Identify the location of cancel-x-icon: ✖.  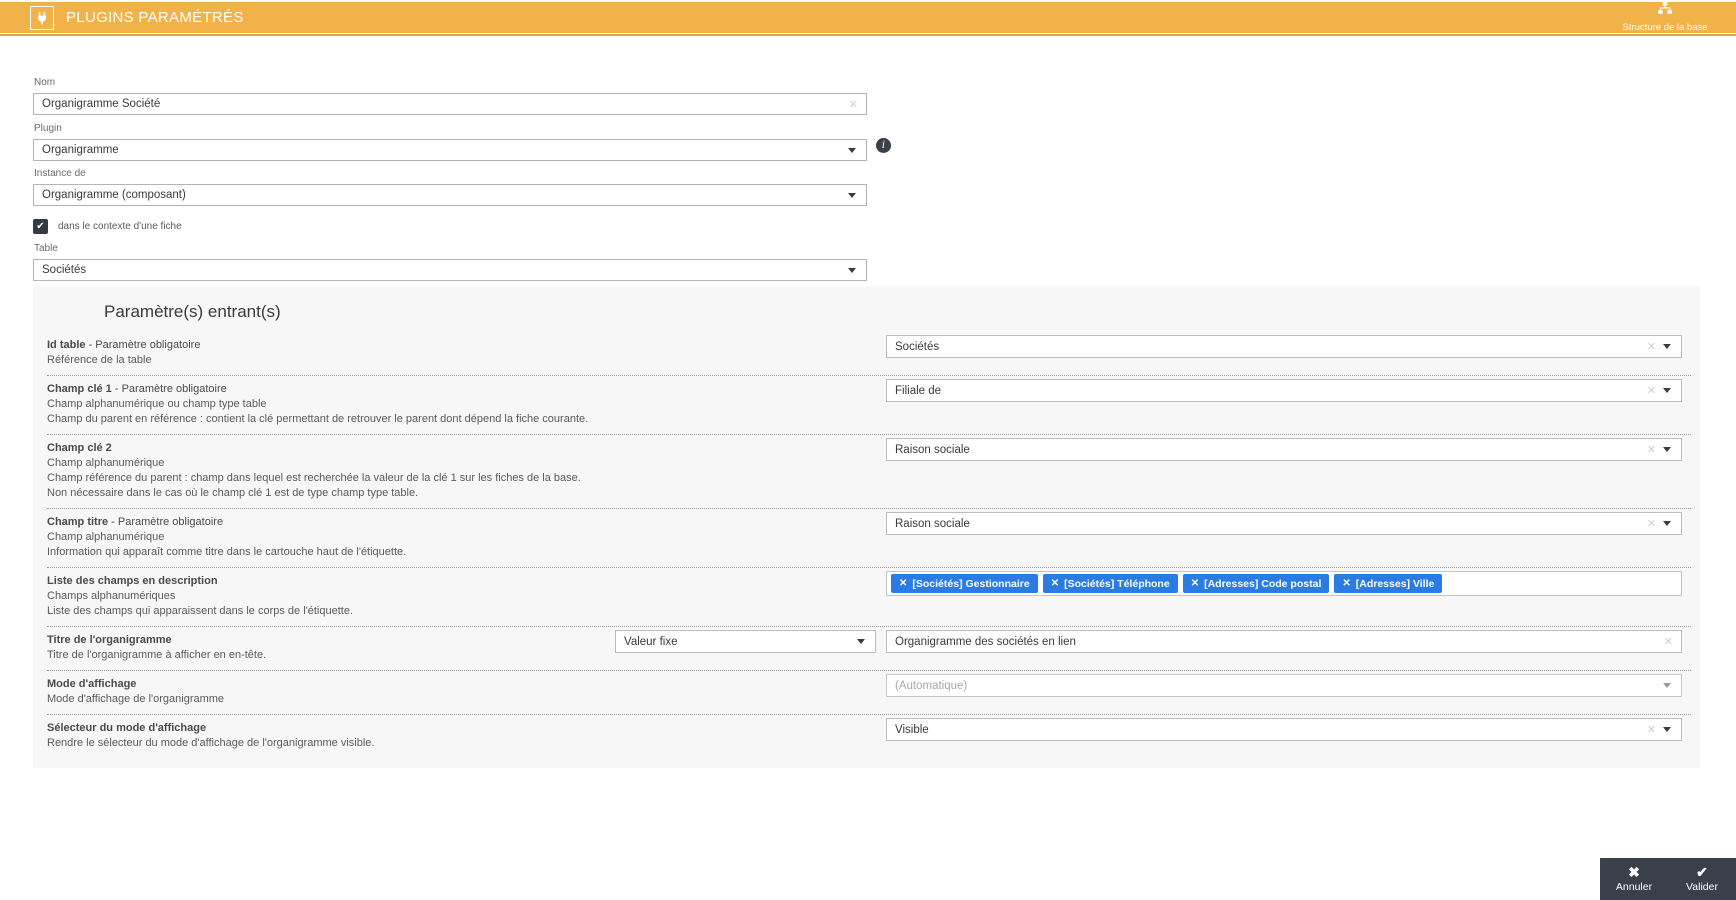
(1634, 872).